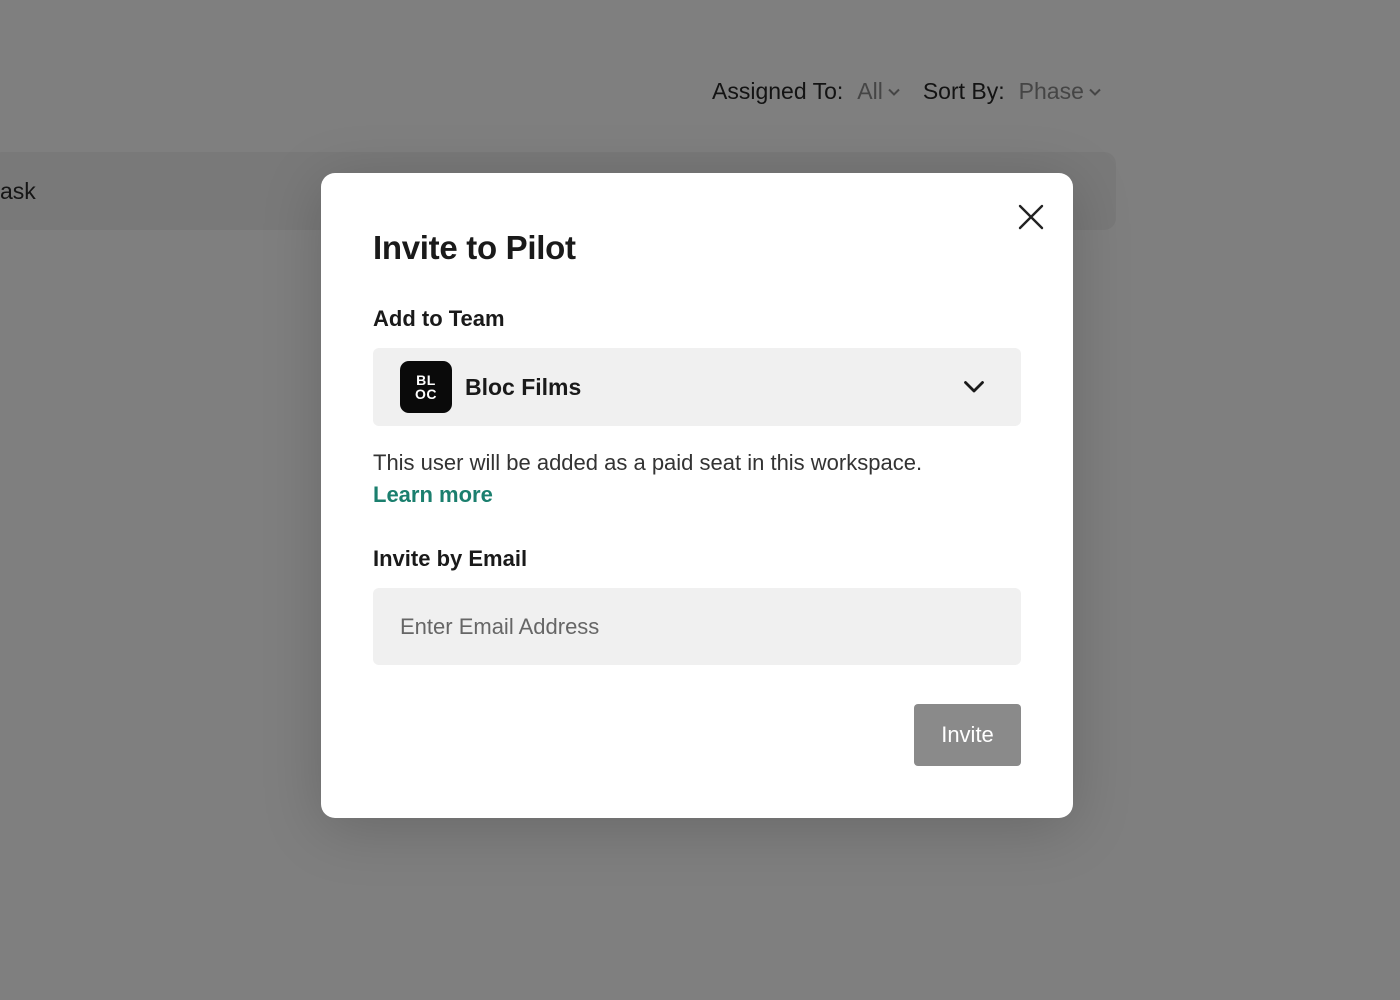  I want to click on invite-button: Invite, so click(967, 735).